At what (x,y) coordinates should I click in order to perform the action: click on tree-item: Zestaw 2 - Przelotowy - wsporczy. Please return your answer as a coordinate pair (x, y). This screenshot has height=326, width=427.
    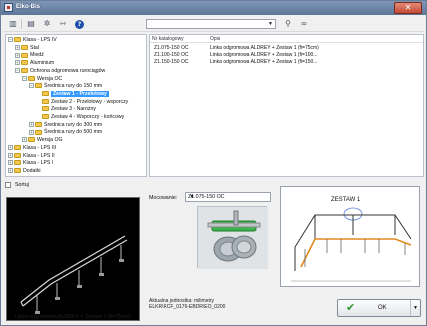
    Looking at the image, I should click on (82, 102).